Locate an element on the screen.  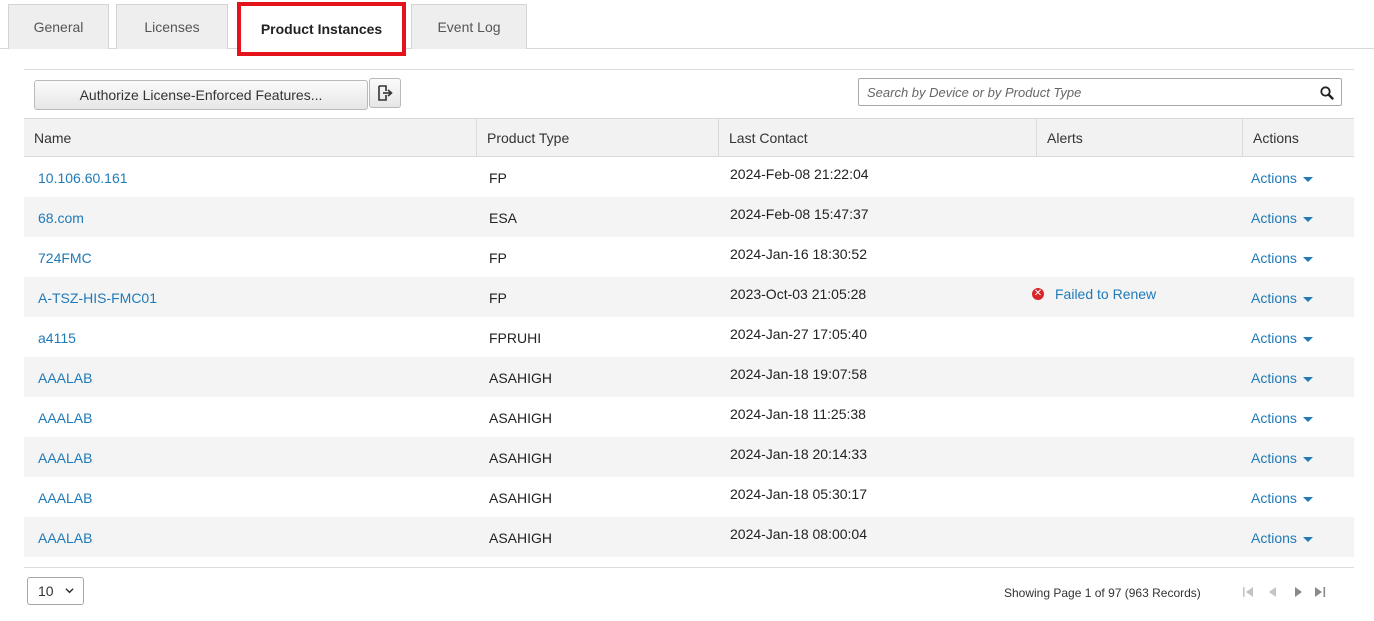
table-bottom-border is located at coordinates (689, 567).